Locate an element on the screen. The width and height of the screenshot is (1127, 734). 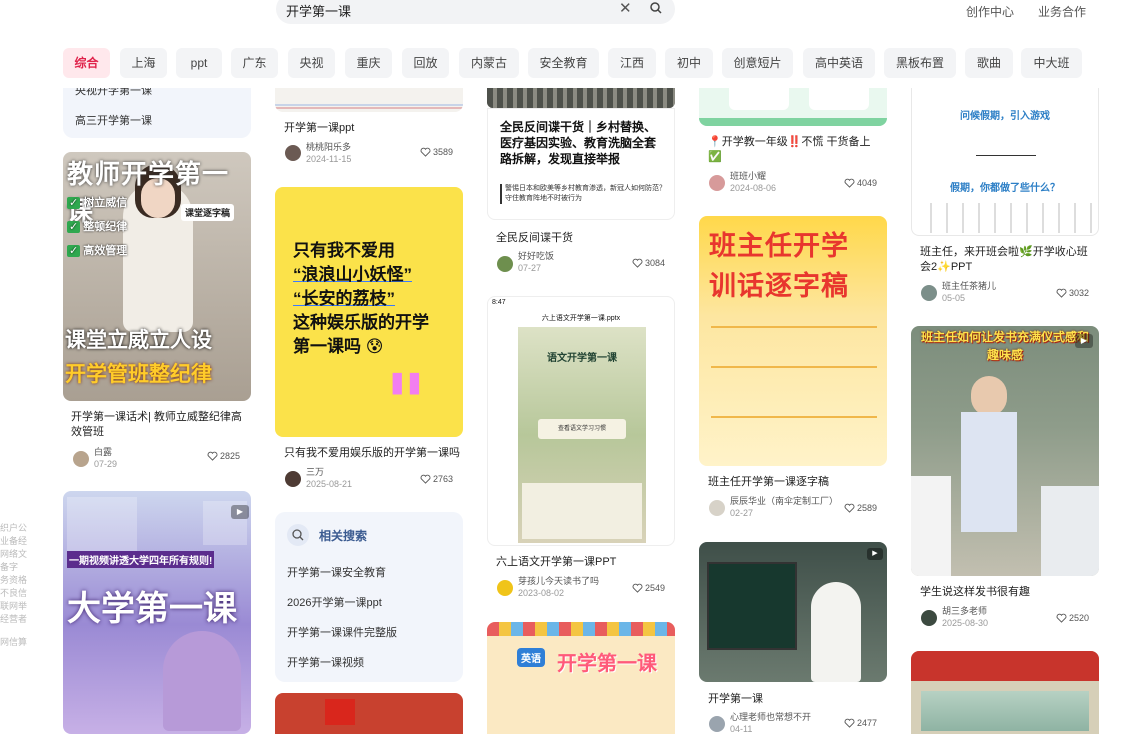
like-count: 3032 is located at coordinates (1072, 293).